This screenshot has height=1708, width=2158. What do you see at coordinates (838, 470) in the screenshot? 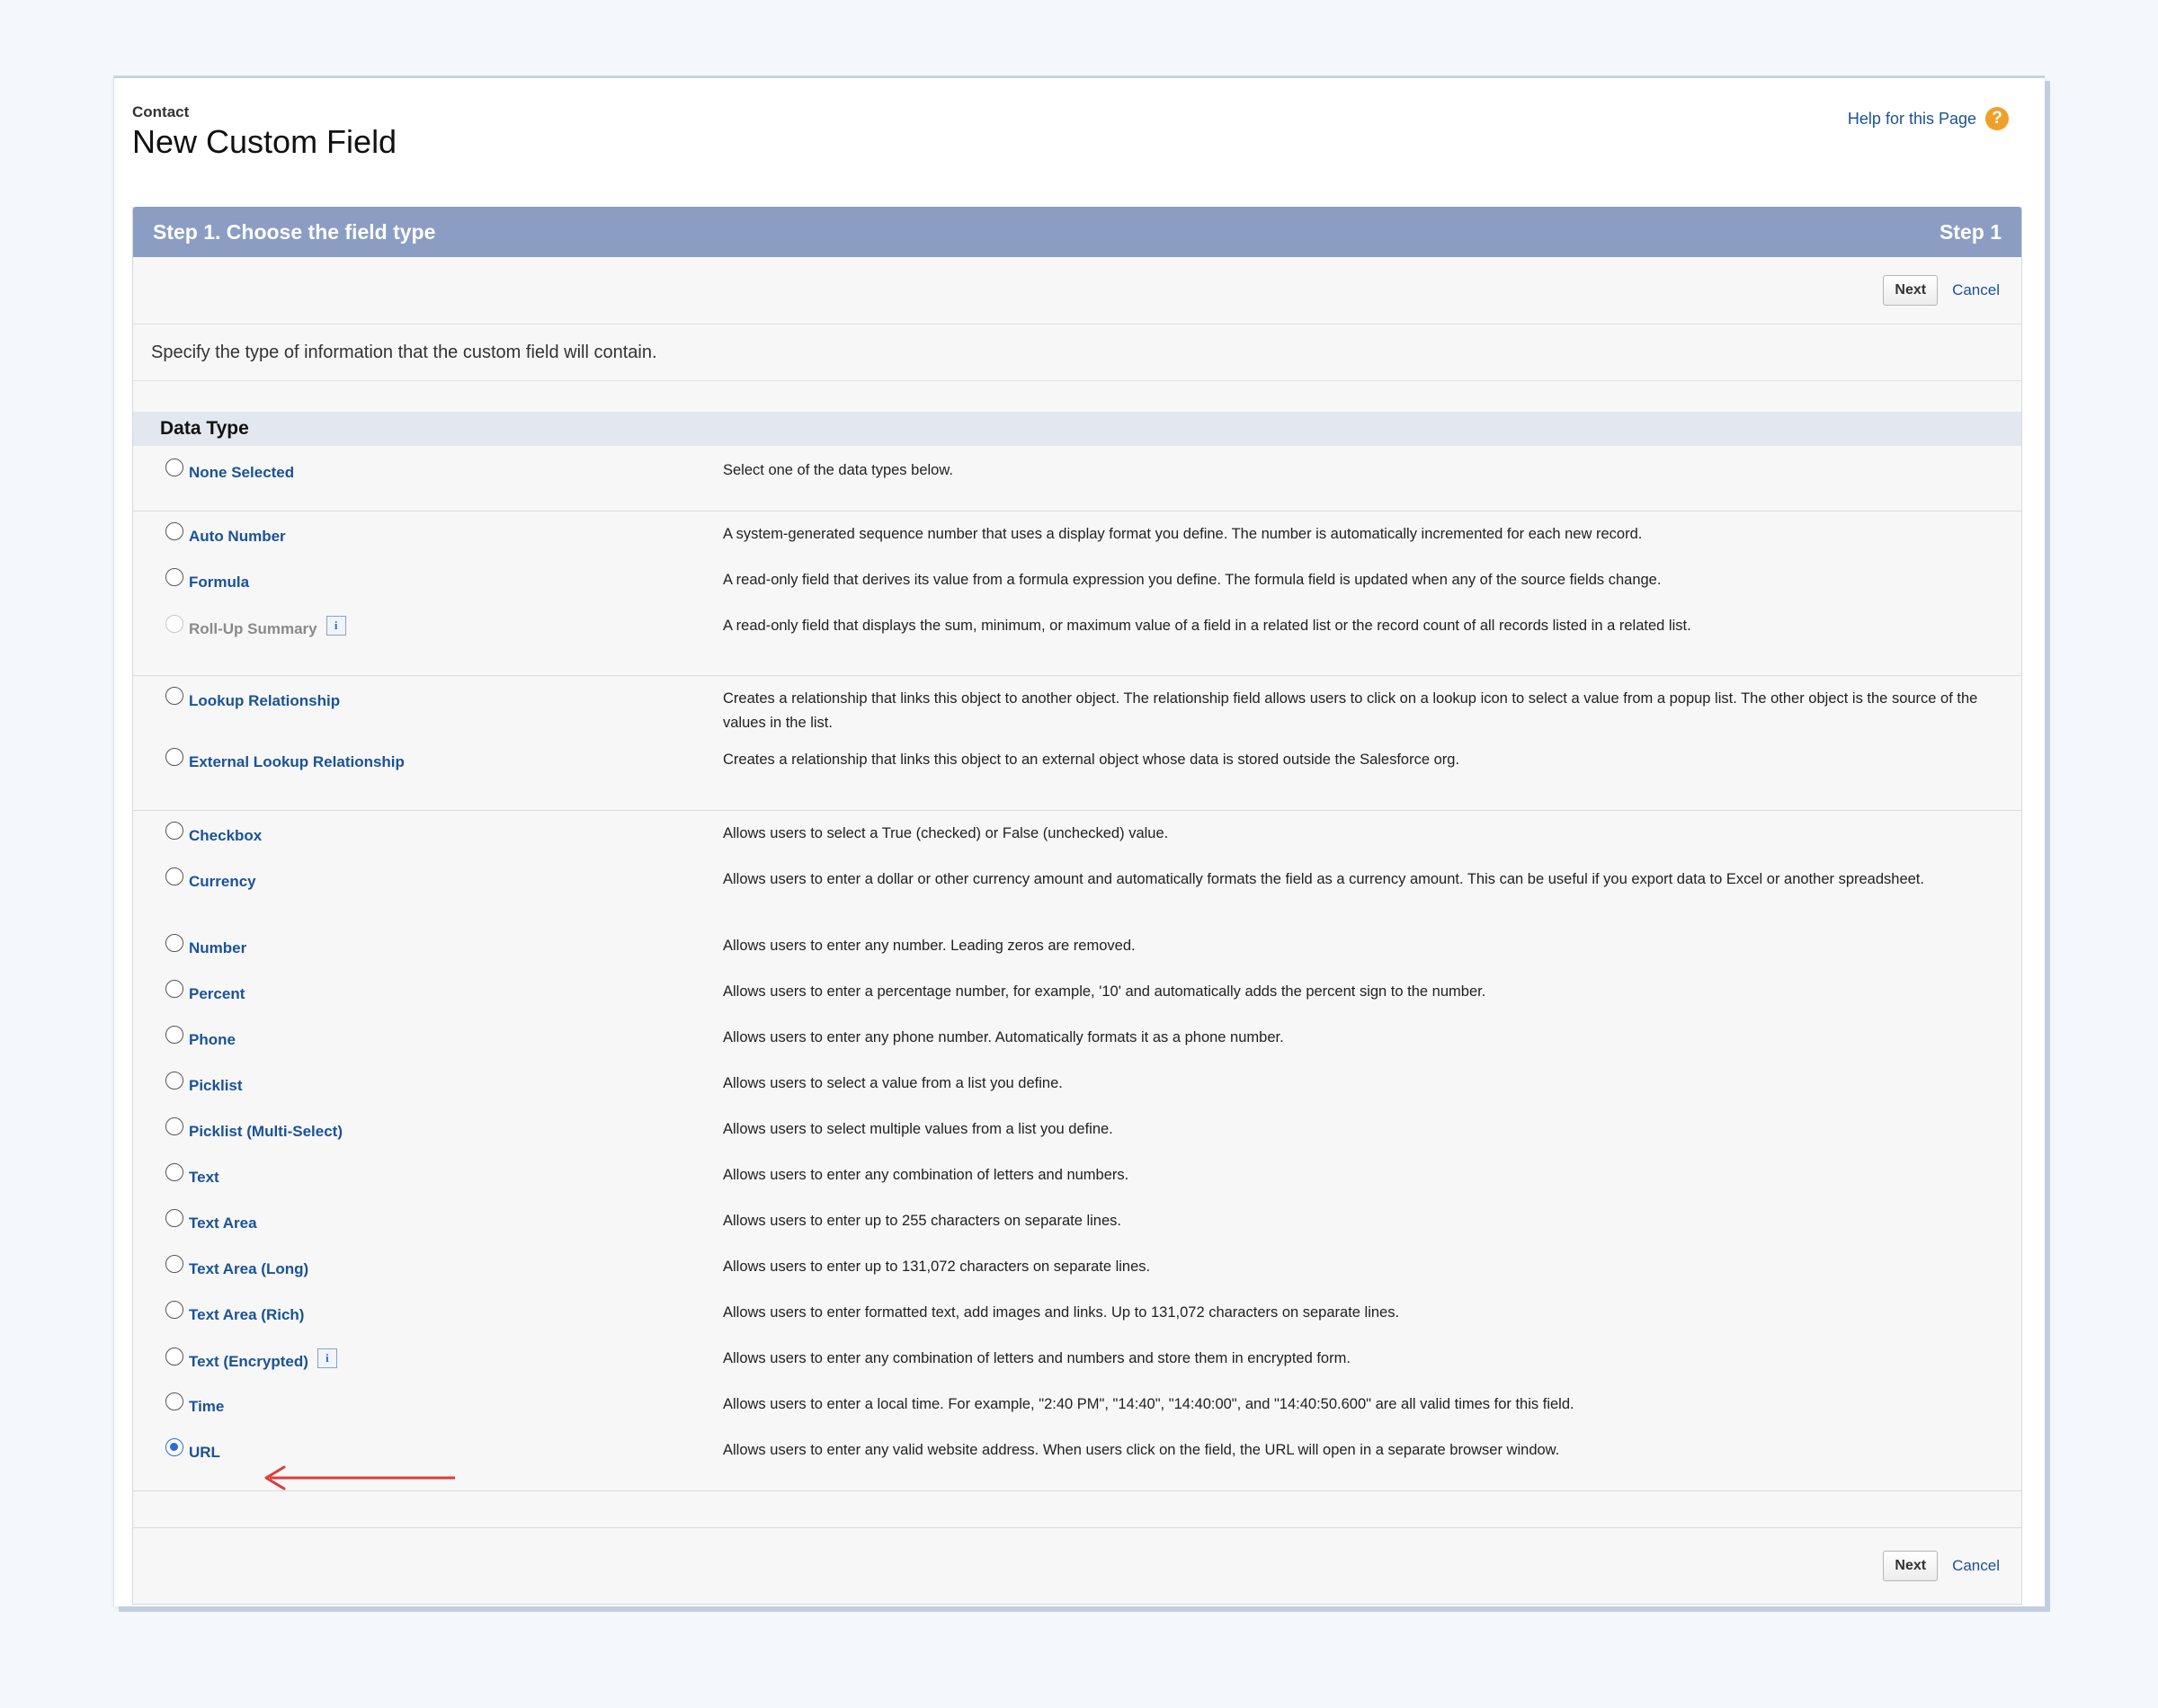
I see `option-description: Select one of the data types below.` at bounding box center [838, 470].